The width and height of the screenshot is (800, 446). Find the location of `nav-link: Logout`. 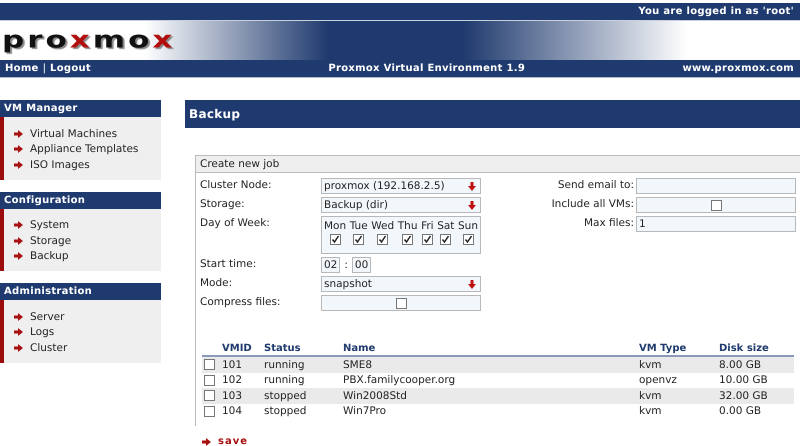

nav-link: Logout is located at coordinates (71, 68).